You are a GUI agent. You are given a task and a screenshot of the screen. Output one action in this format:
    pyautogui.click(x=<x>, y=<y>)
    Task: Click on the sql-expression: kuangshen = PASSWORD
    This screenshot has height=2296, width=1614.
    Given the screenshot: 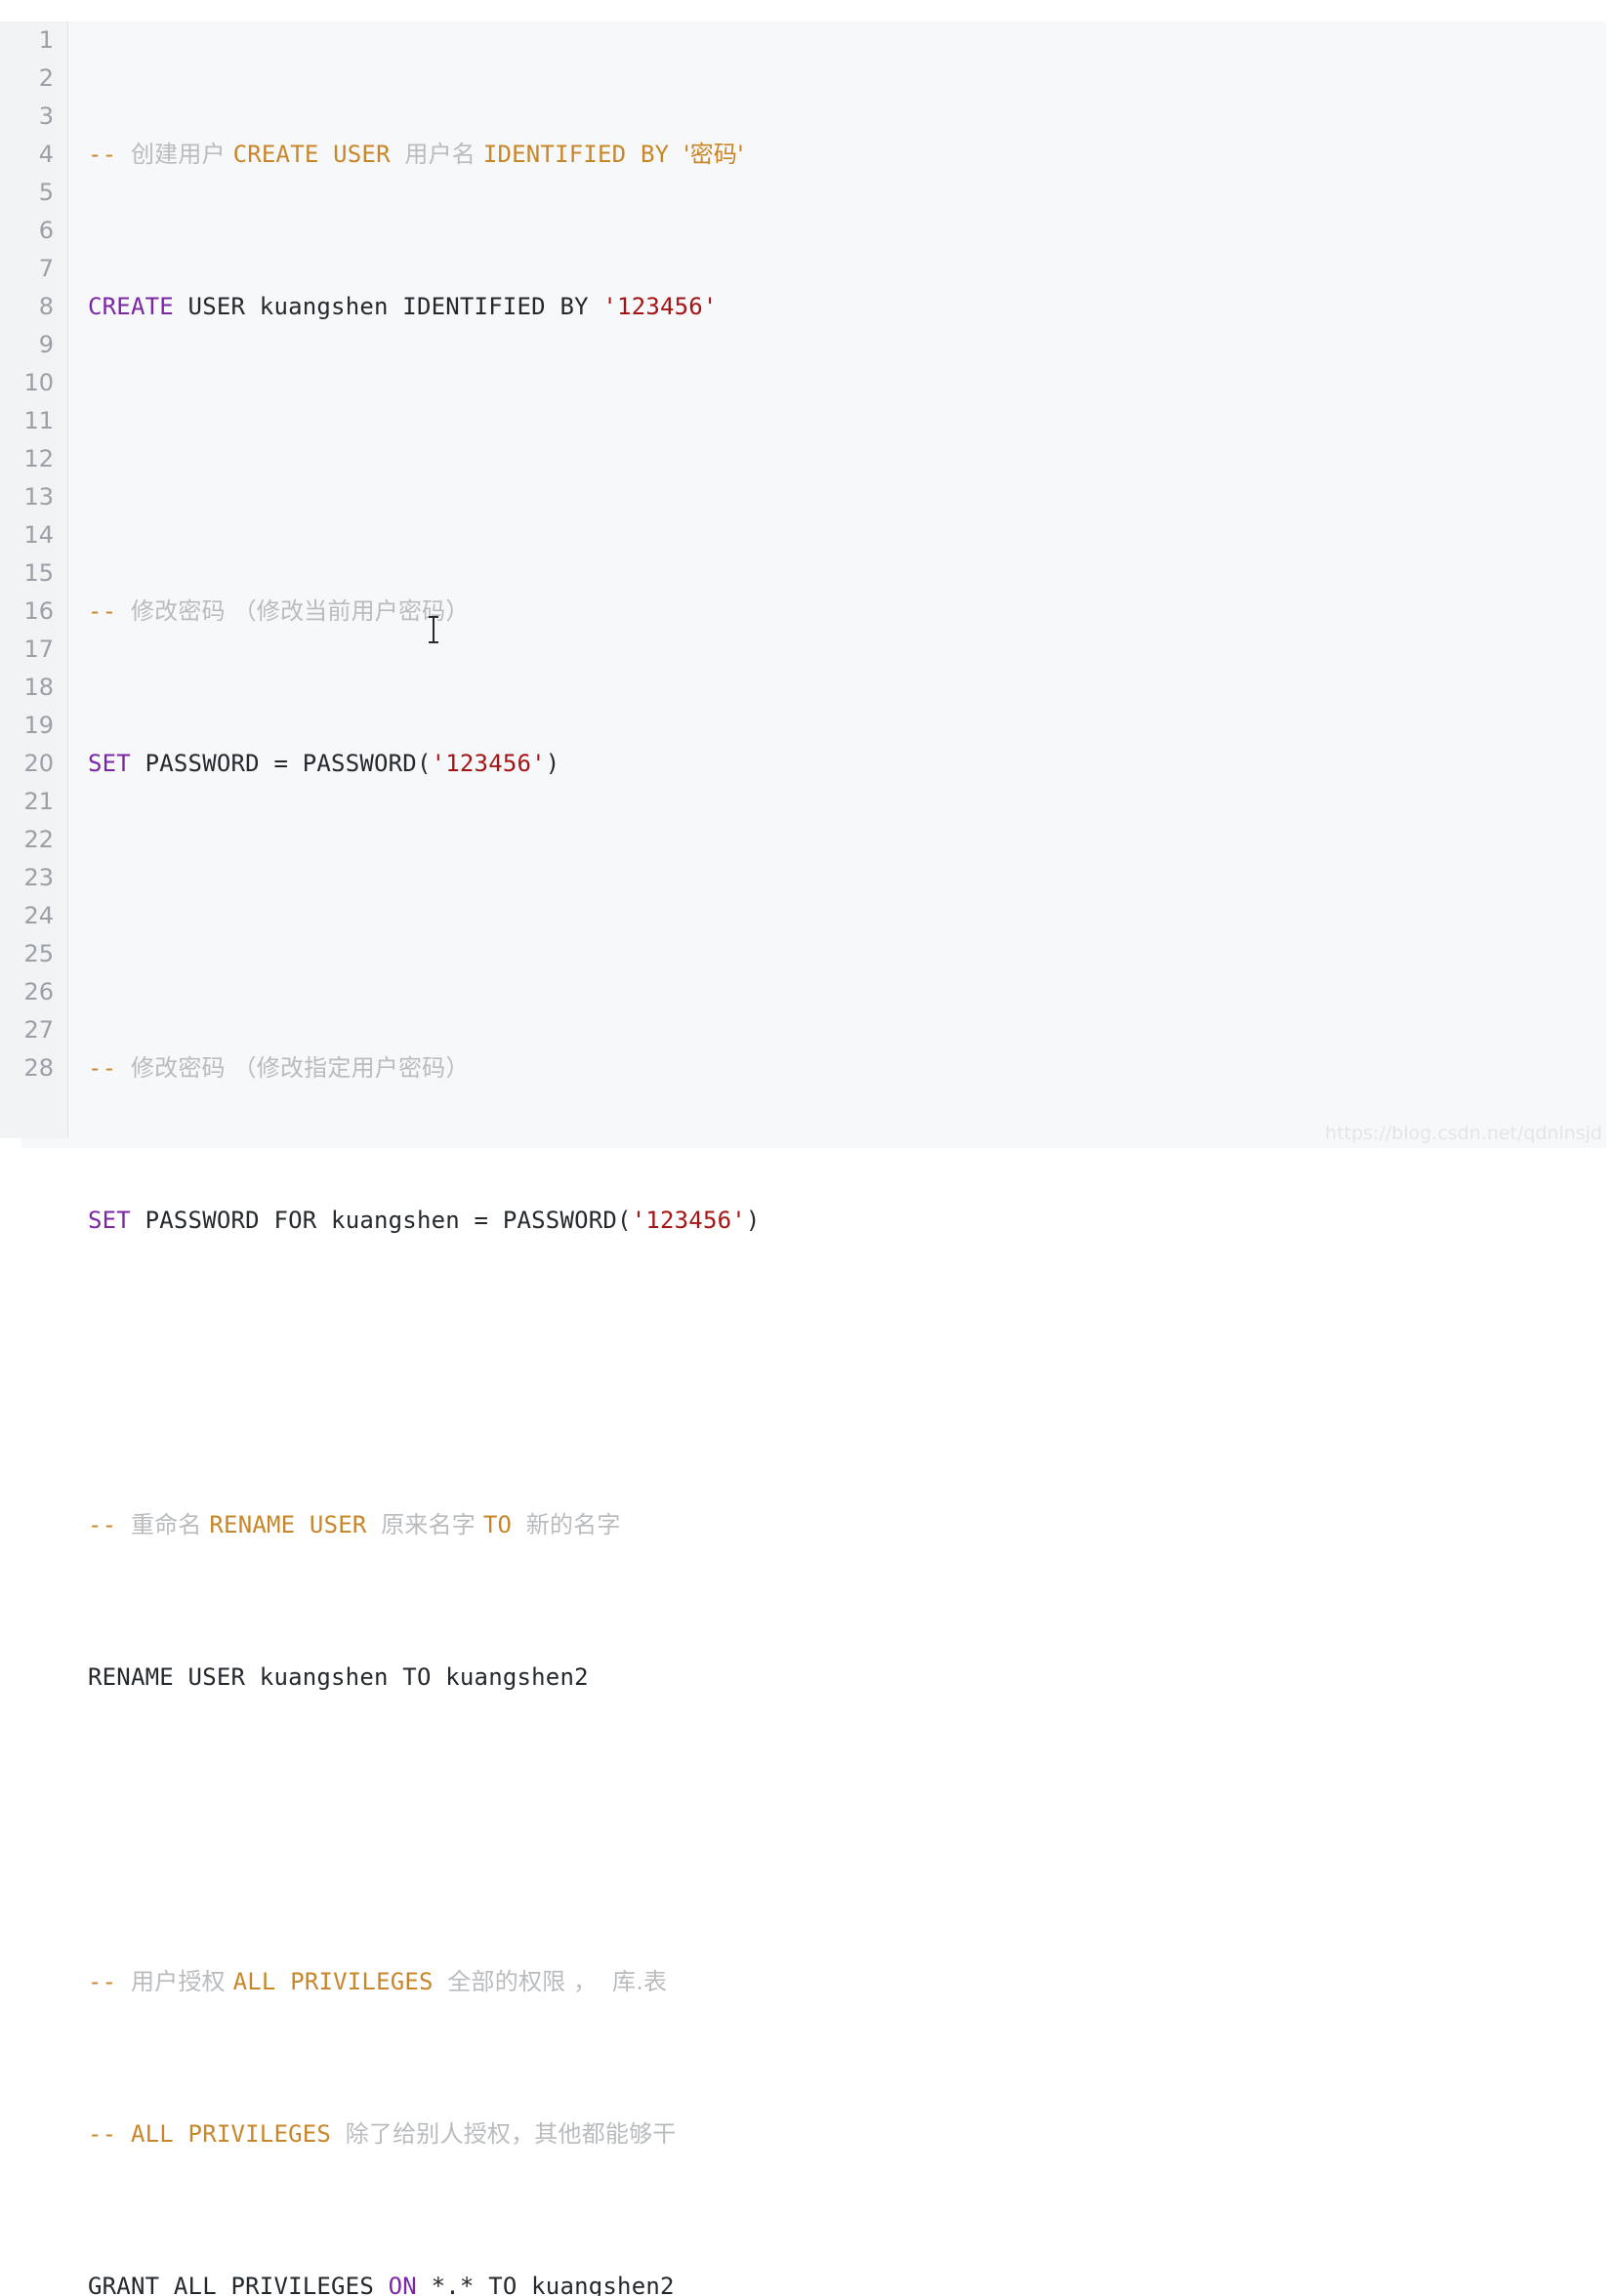 What is the action you would take?
    pyautogui.click(x=467, y=1220)
    